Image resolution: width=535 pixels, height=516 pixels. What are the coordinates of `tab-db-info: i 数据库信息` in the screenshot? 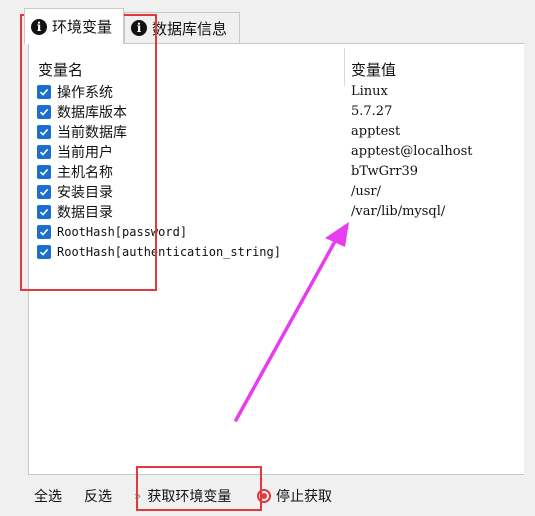 It's located at (182, 27).